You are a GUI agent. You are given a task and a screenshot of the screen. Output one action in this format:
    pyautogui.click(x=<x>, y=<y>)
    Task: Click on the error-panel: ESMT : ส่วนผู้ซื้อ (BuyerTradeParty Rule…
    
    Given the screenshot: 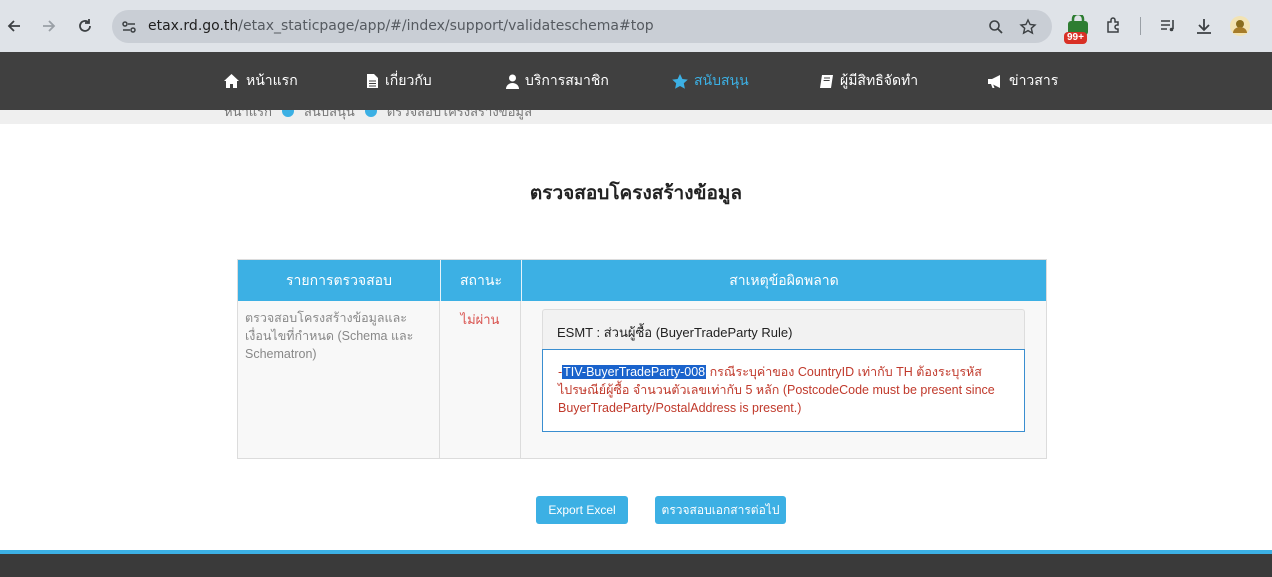 What is the action you would take?
    pyautogui.click(x=783, y=370)
    